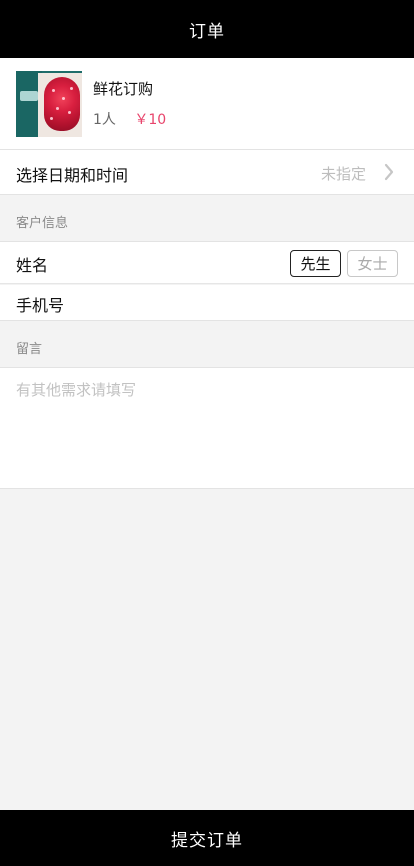  What do you see at coordinates (207, 345) in the screenshot?
I see `message-section-header: 留言` at bounding box center [207, 345].